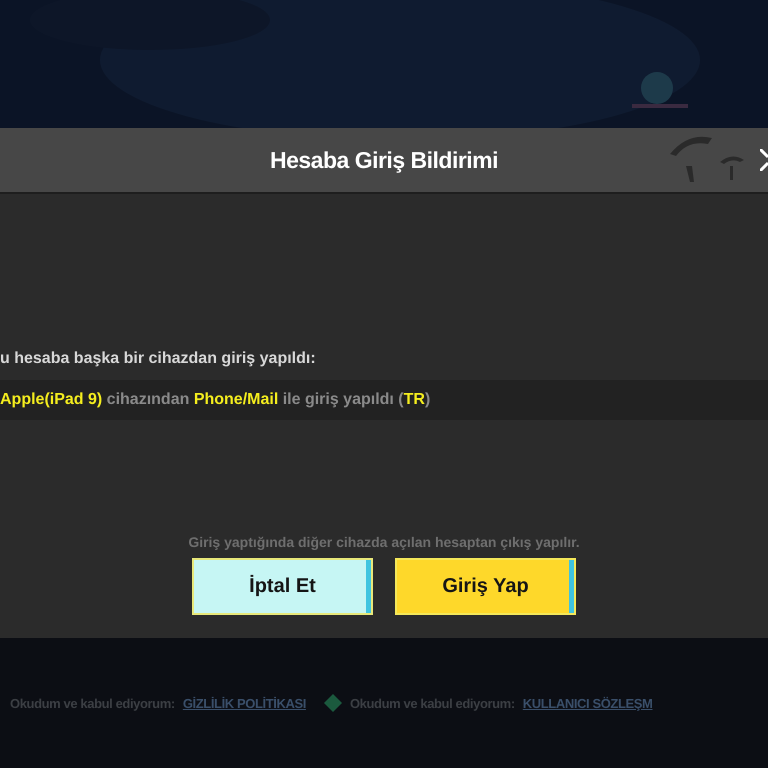 The image size is (768, 768). What do you see at coordinates (282, 586) in the screenshot?
I see `cancel-button: İptal Et` at bounding box center [282, 586].